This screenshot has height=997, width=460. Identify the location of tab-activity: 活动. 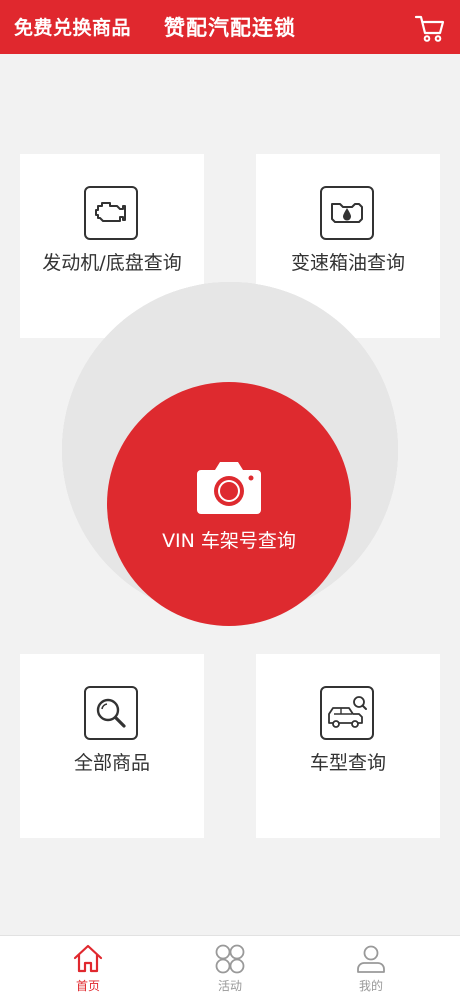
(230, 966).